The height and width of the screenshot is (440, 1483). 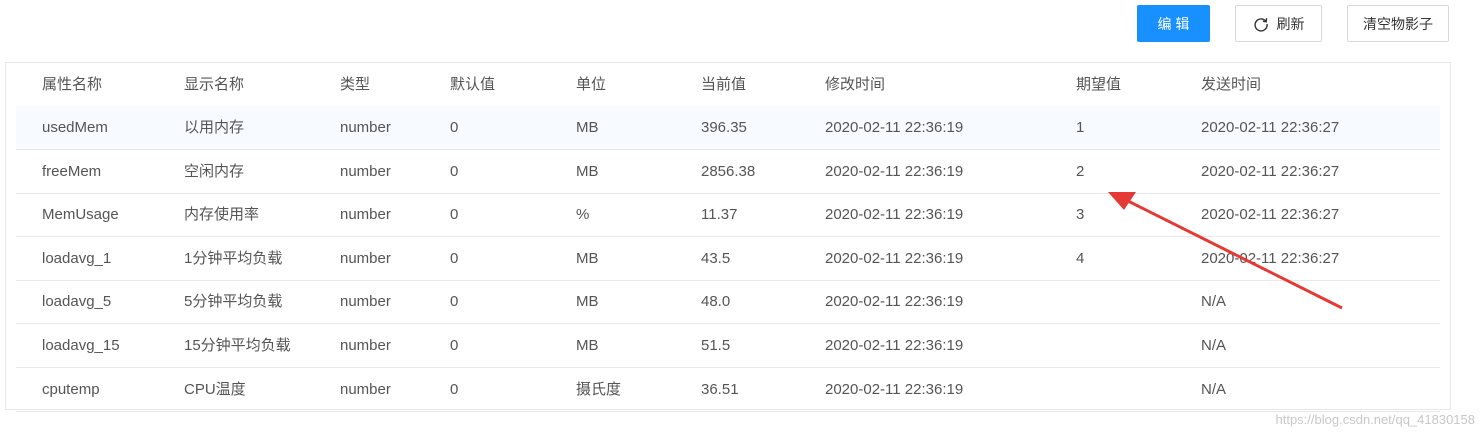 What do you see at coordinates (716, 302) in the screenshot?
I see `cell-current-value: 48.0` at bounding box center [716, 302].